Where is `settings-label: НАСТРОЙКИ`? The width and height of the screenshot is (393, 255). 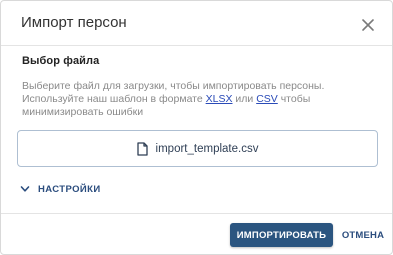
settings-label: НАСТРОЙКИ is located at coordinates (69, 189).